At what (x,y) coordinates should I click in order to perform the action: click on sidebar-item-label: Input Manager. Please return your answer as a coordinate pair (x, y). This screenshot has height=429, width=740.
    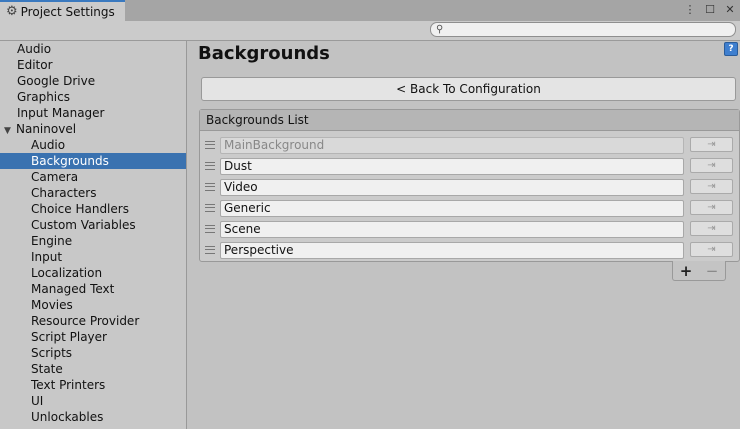
    Looking at the image, I should click on (61, 113).